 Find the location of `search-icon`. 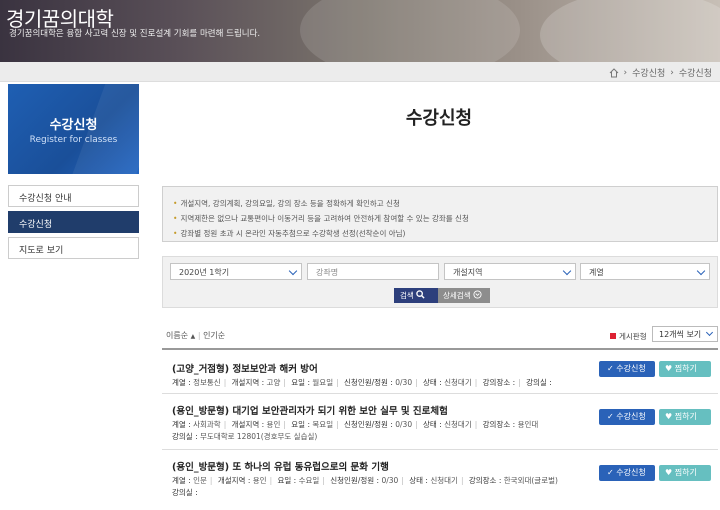

search-icon is located at coordinates (420, 294).